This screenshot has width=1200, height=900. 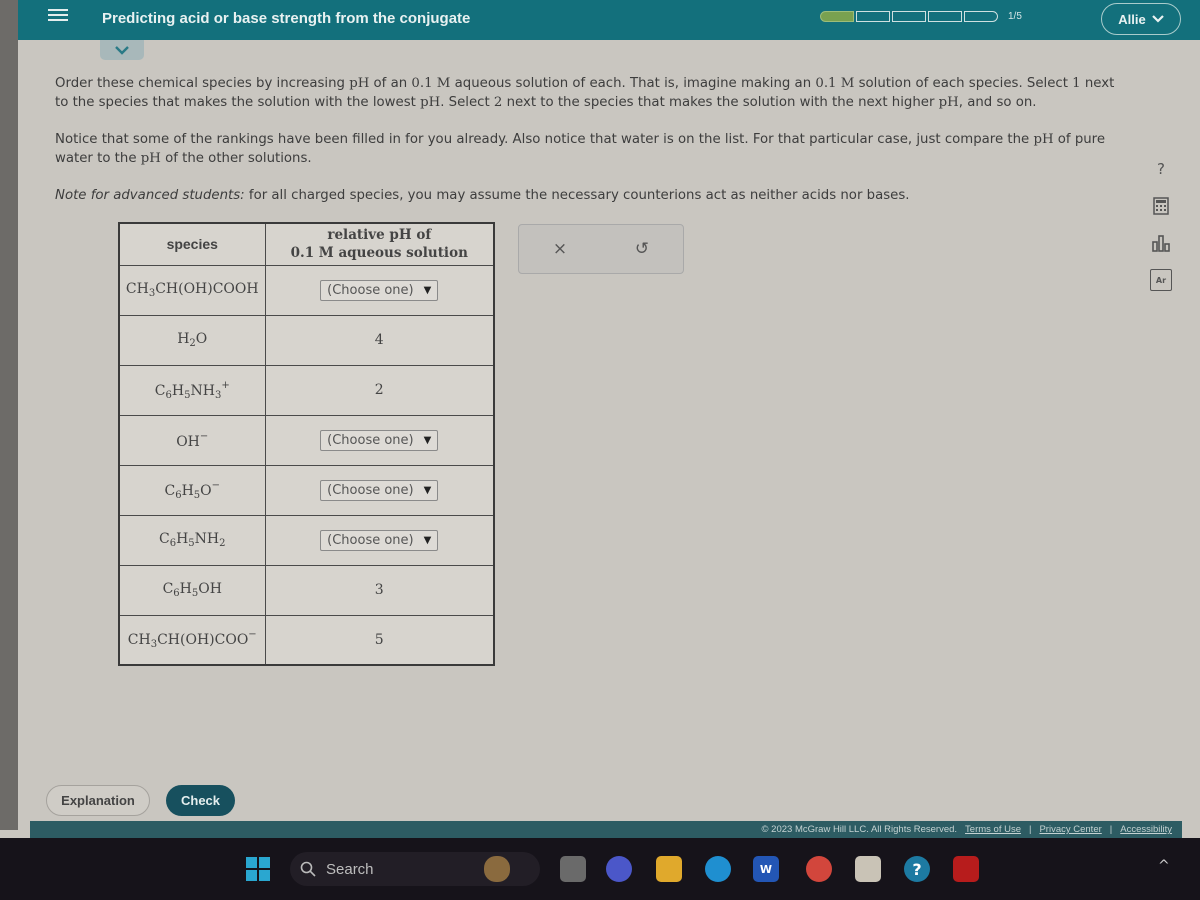 I want to click on rank-value: 4, so click(x=379, y=340).